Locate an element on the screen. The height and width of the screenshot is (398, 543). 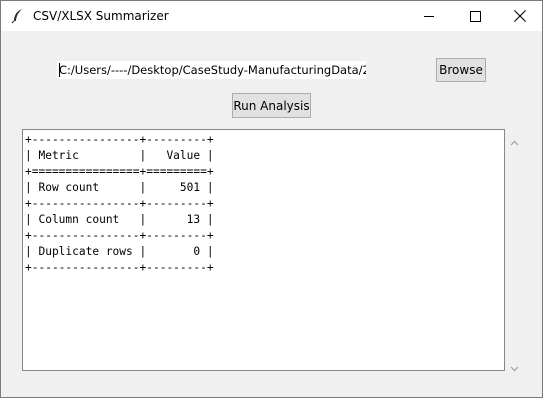
maximize-button is located at coordinates (475, 16).